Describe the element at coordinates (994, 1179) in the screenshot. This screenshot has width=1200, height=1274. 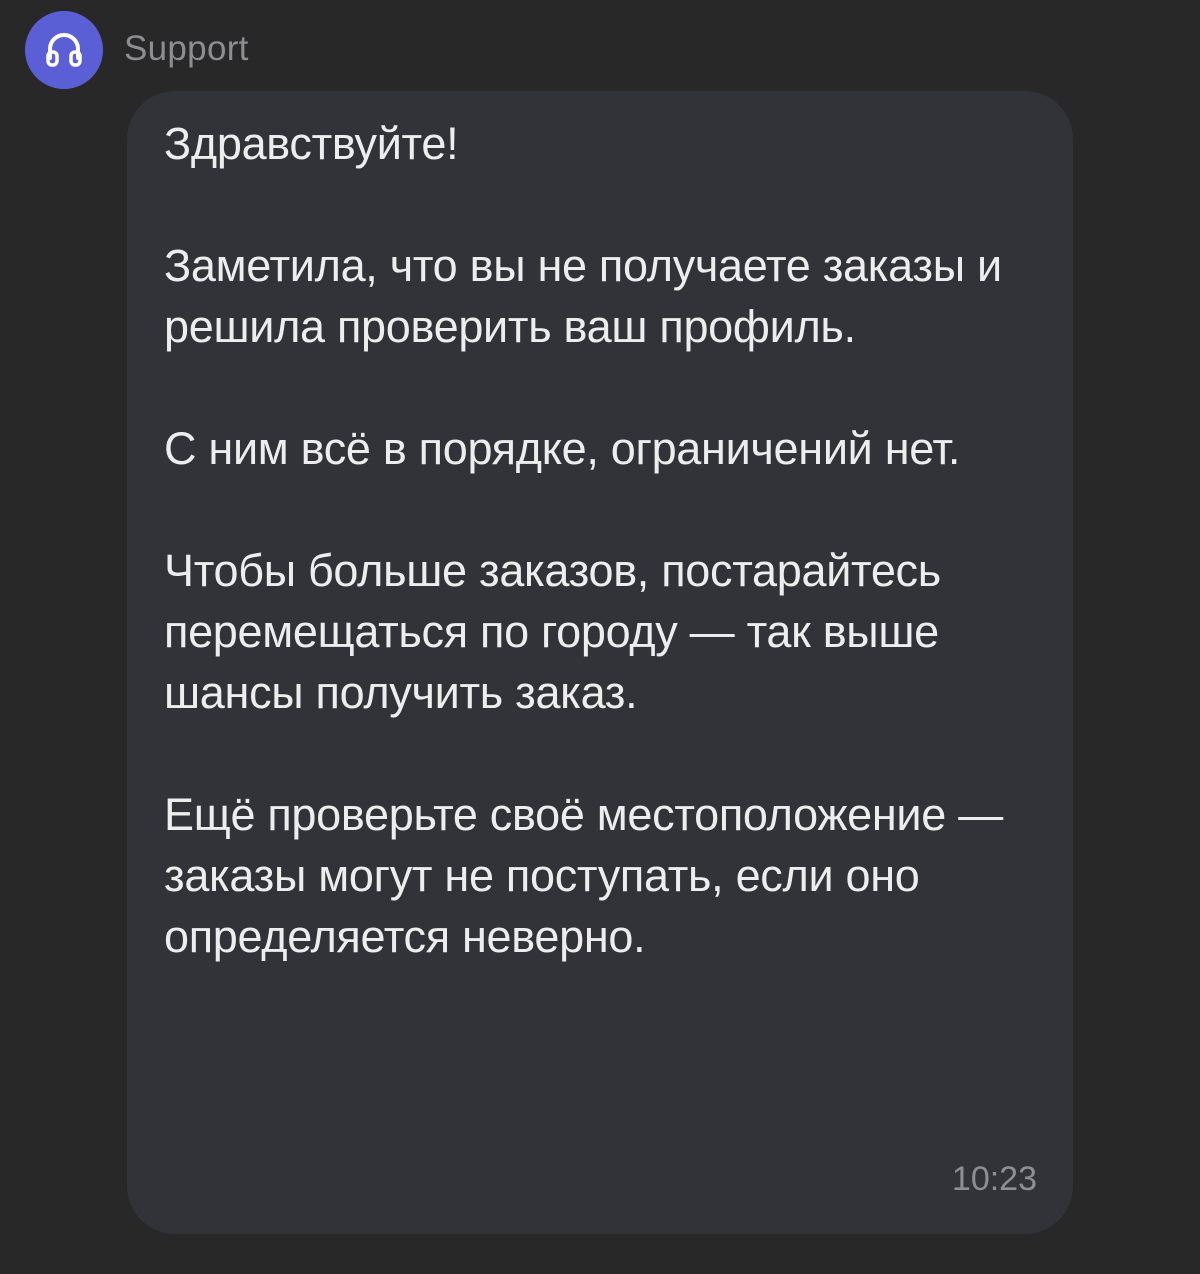
I see `message-timestamp: 10:23` at that location.